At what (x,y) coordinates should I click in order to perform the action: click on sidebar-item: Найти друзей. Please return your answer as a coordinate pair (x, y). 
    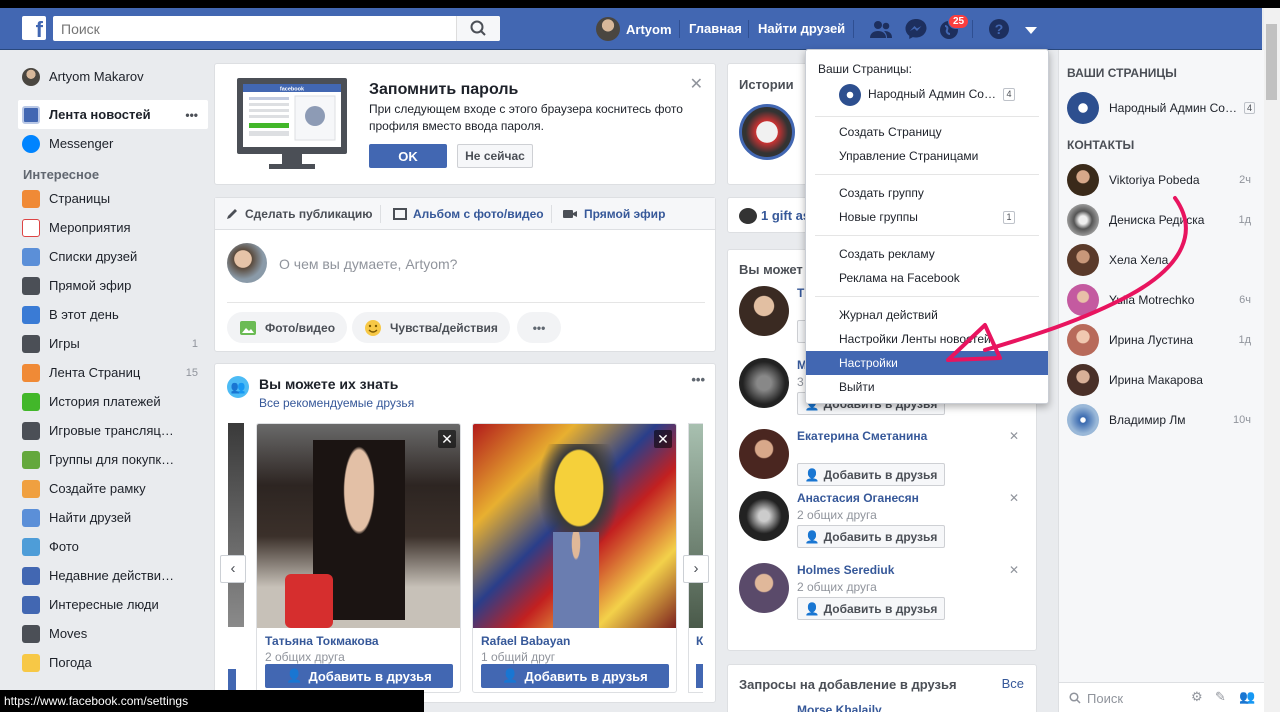
    Looking at the image, I should click on (113, 517).